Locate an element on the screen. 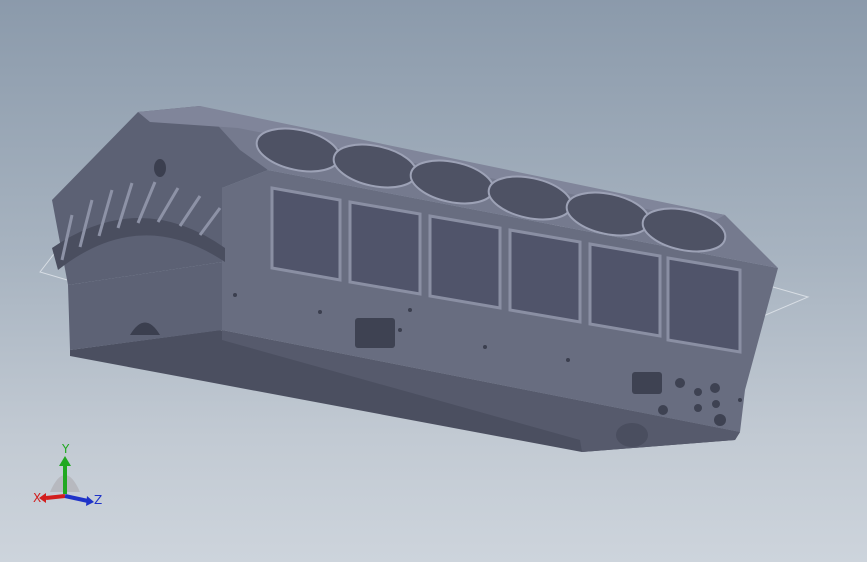 This screenshot has height=562, width=867. triad-z-axis is located at coordinates (76, 498).